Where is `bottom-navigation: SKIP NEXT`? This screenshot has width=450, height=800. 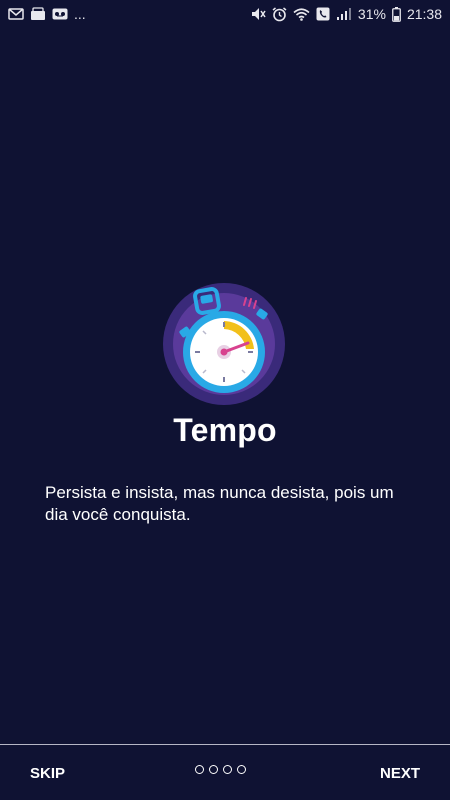
bottom-navigation: SKIP NEXT is located at coordinates (225, 772).